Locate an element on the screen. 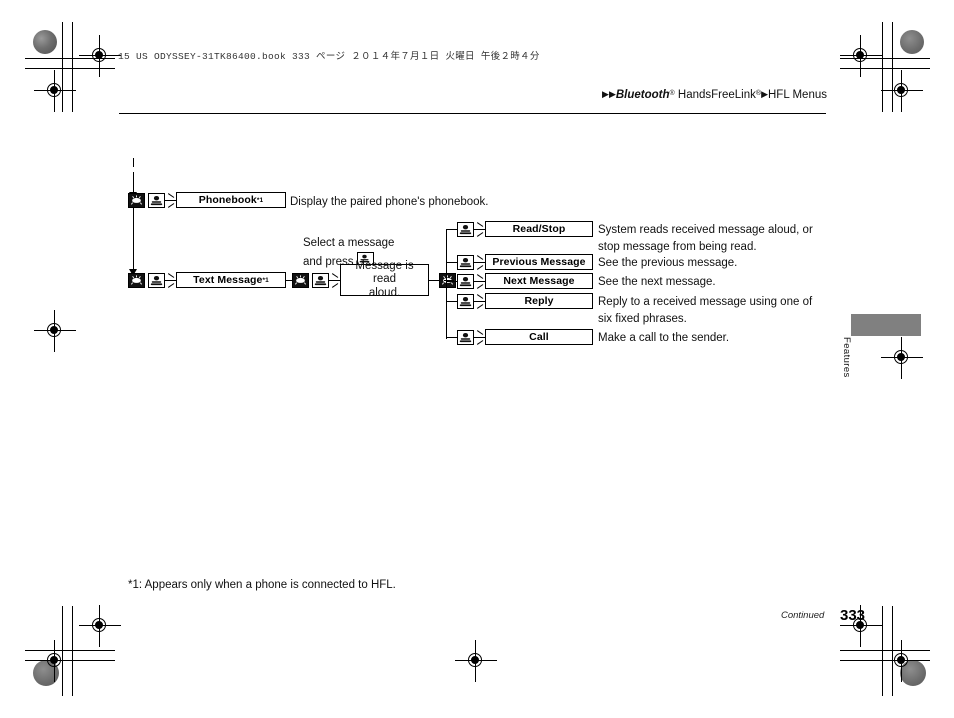  submenu-item-next-message-description: See the next message. is located at coordinates (657, 282).